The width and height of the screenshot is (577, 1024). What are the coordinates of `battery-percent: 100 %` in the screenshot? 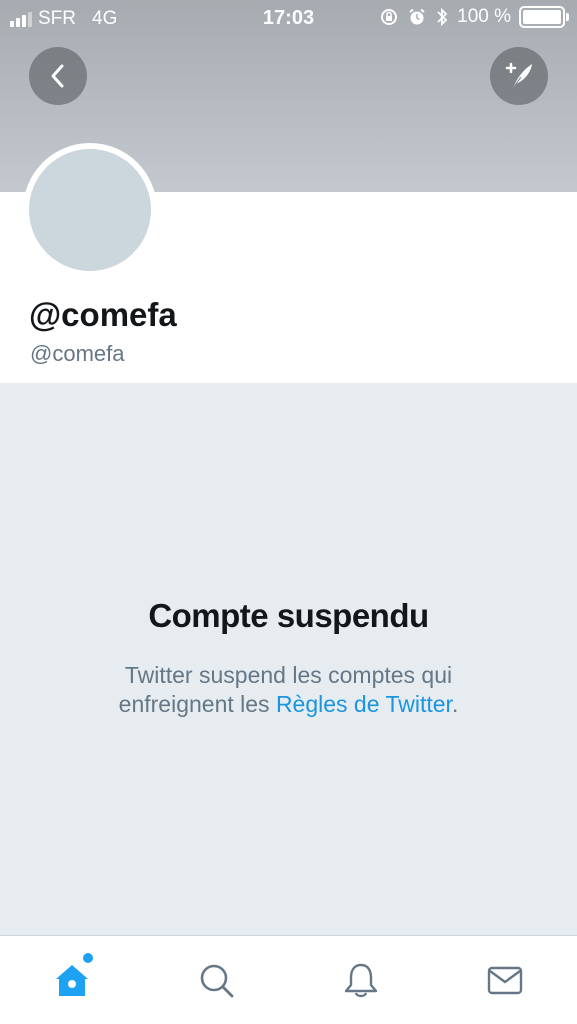 It's located at (484, 16).